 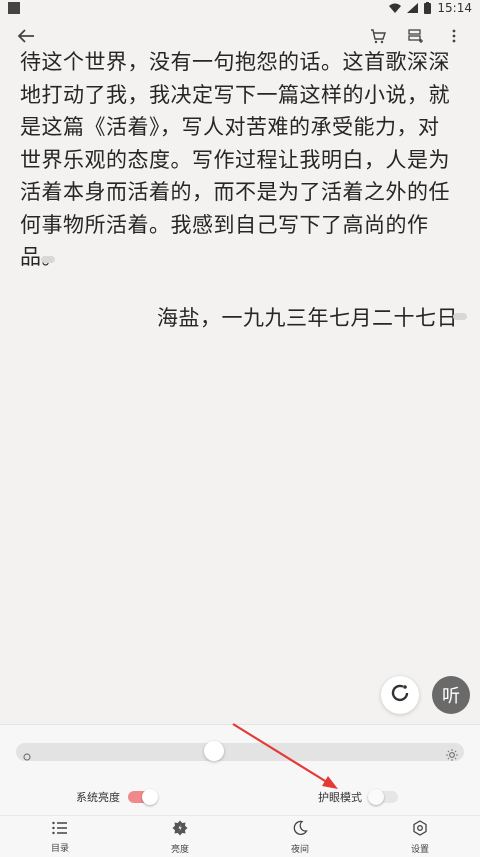 What do you see at coordinates (235, 94) in the screenshot?
I see `text-line: 地打动了我，我决定写下一篇这样的小说，就` at bounding box center [235, 94].